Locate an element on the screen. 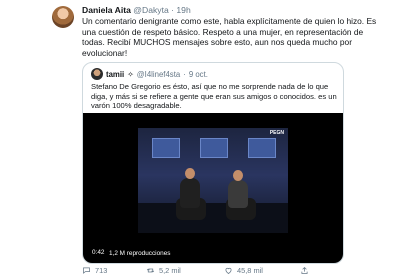  reply-count: 713 is located at coordinates (101, 270).